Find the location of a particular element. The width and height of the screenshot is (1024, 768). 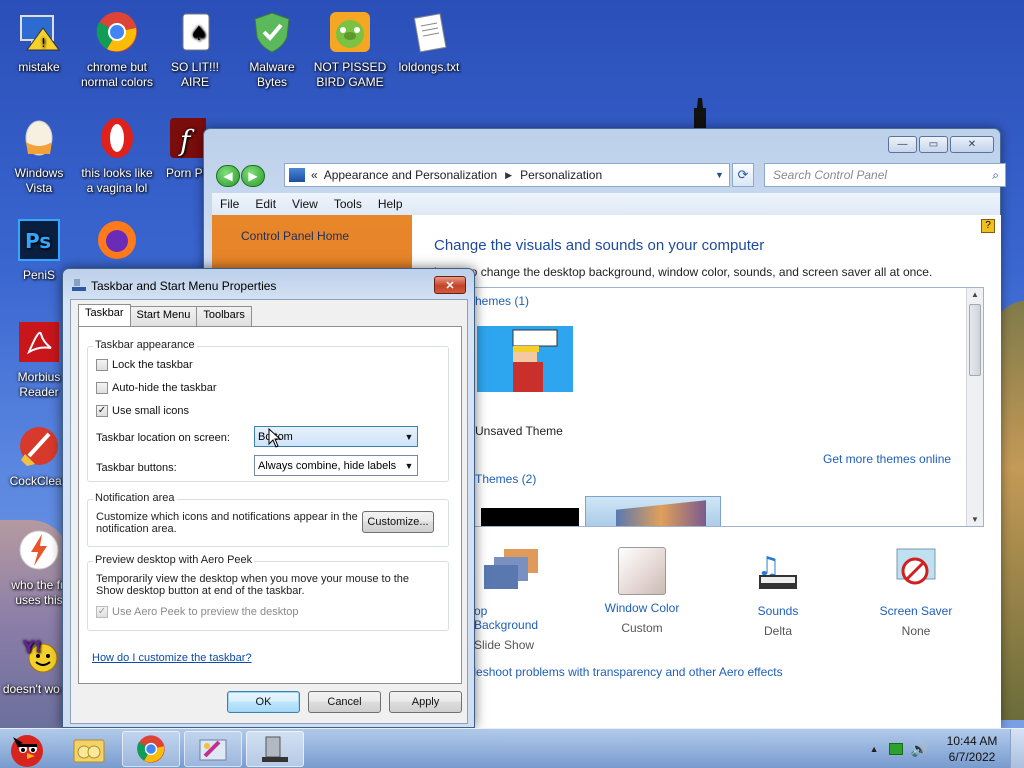

opera-icon is located at coordinates (117, 138).